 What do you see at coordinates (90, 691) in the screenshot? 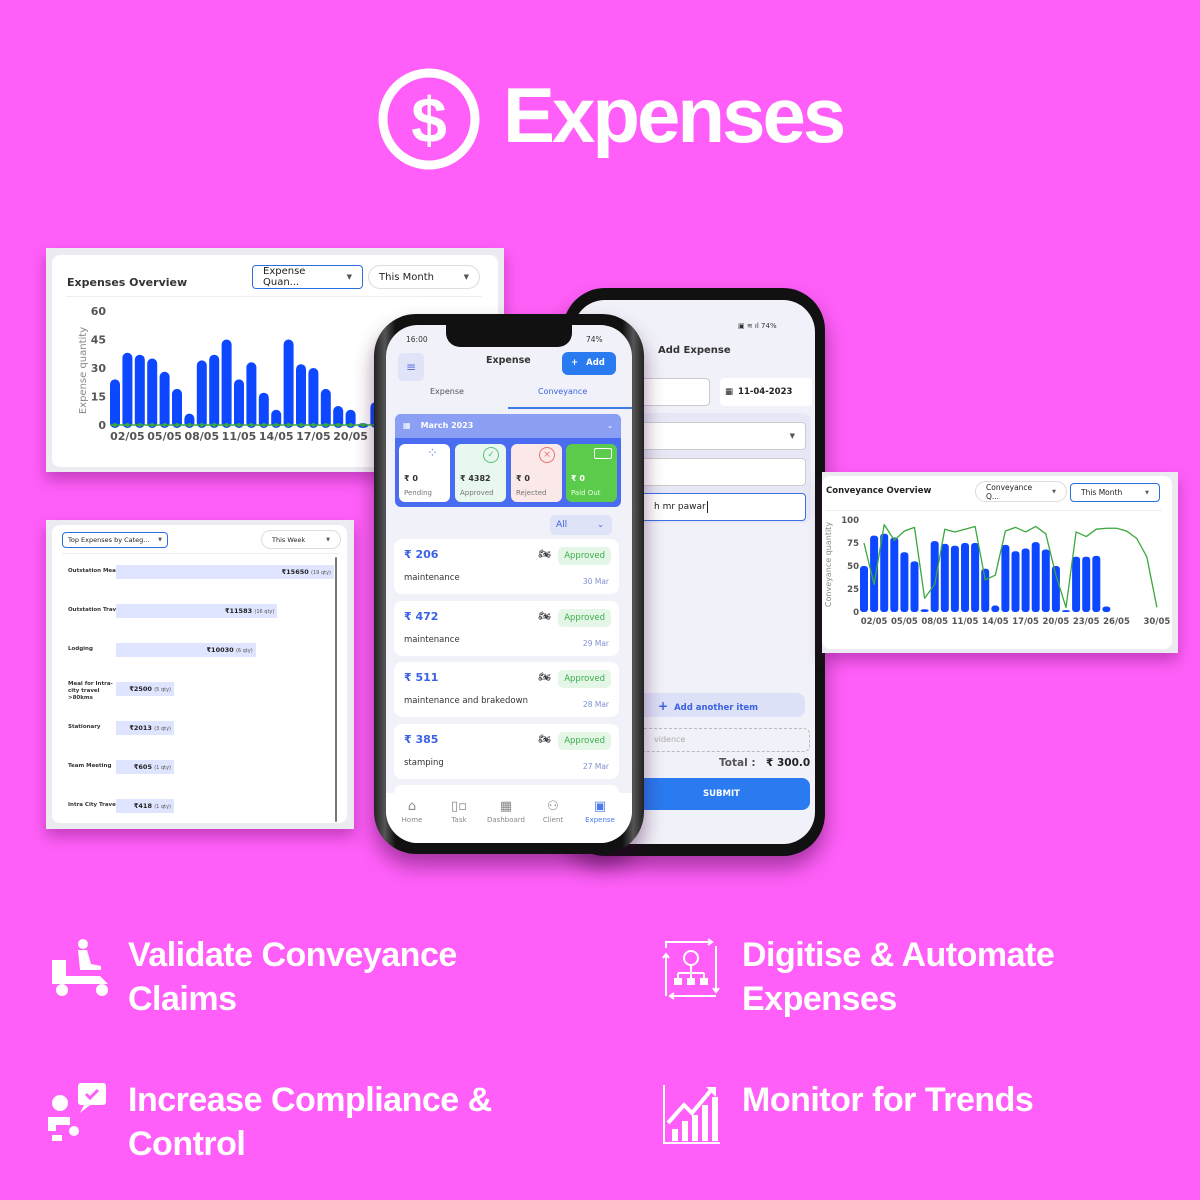
I see `category-label: Meal for Intra-city travel >80kms` at bounding box center [90, 691].